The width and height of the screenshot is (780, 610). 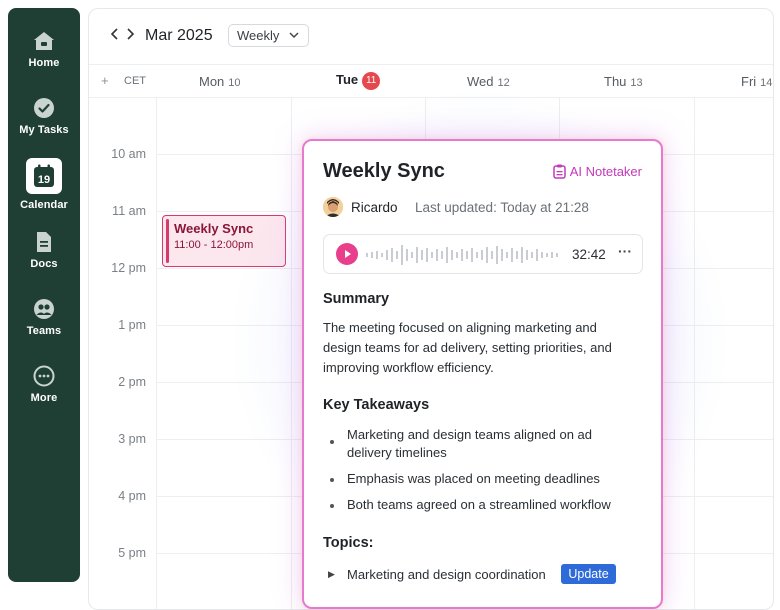 I want to click on day-number: 10, so click(x=234, y=83).